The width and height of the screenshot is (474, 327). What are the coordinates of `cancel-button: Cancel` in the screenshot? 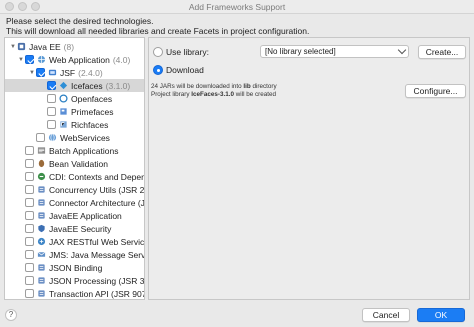 It's located at (386, 315).